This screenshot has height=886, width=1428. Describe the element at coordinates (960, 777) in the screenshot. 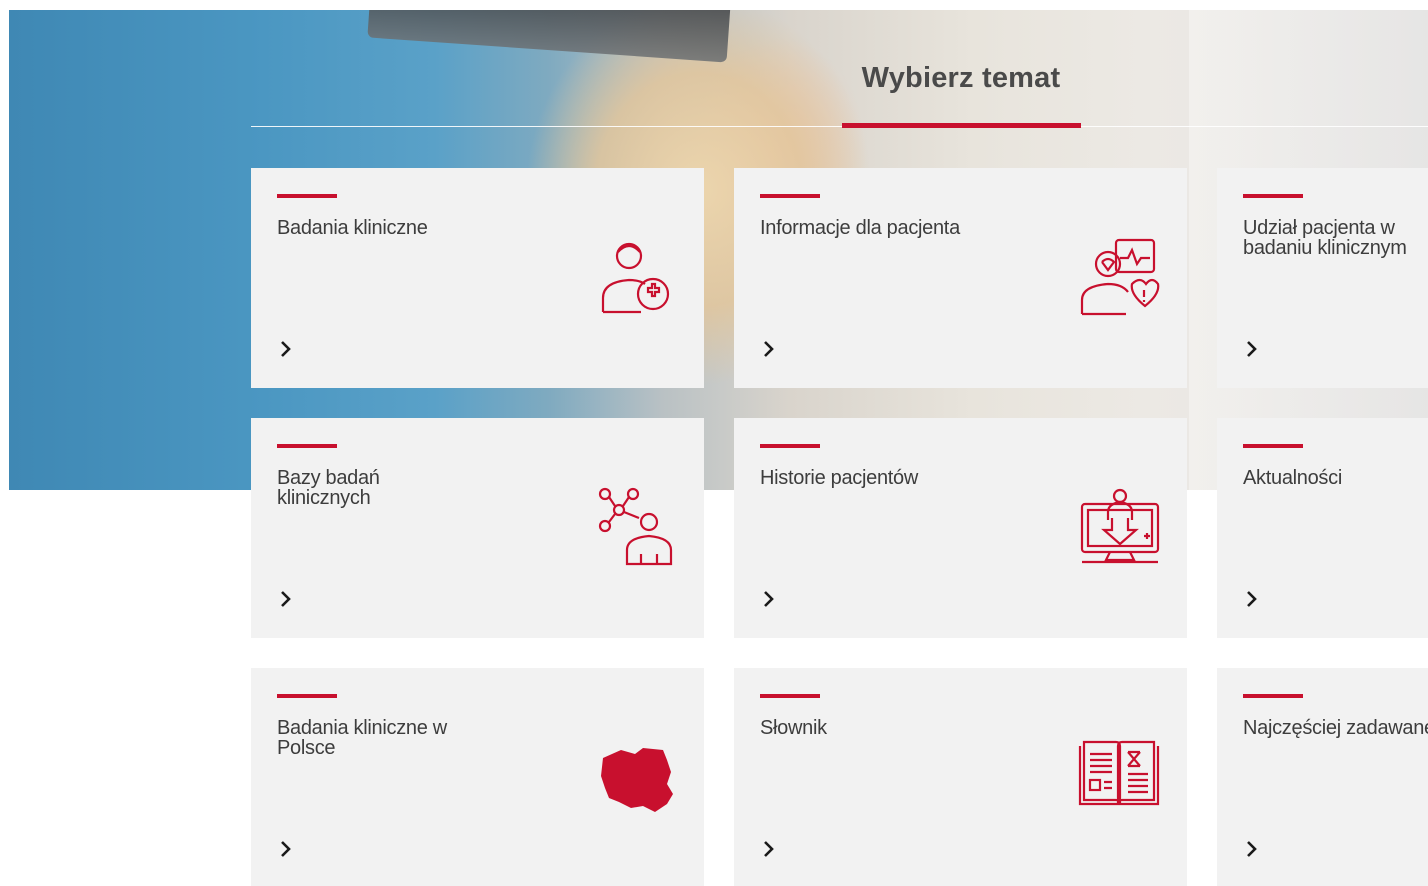

I see `tile-slownik: Słownik` at that location.